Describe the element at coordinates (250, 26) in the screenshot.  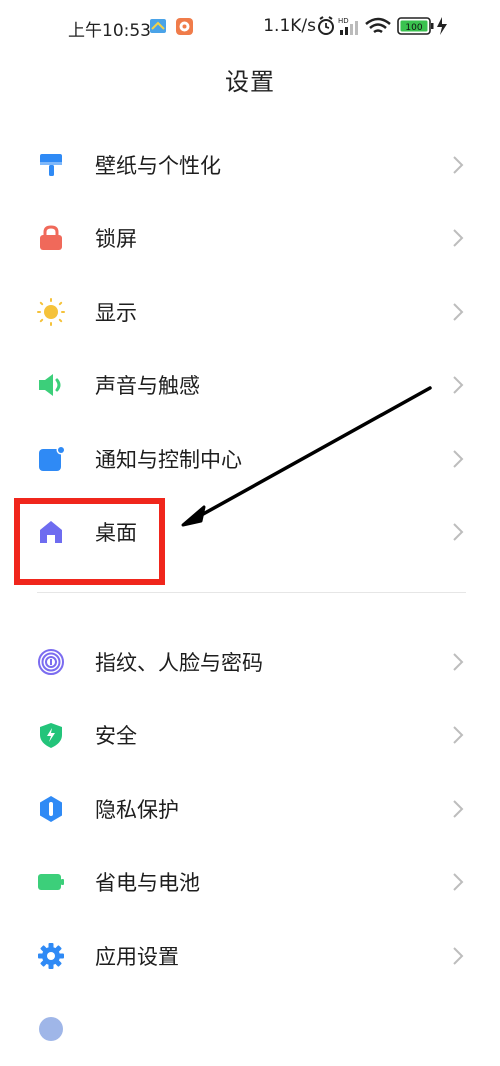
I see `status-bar: 上午10:53 1.1K/s HD` at that location.